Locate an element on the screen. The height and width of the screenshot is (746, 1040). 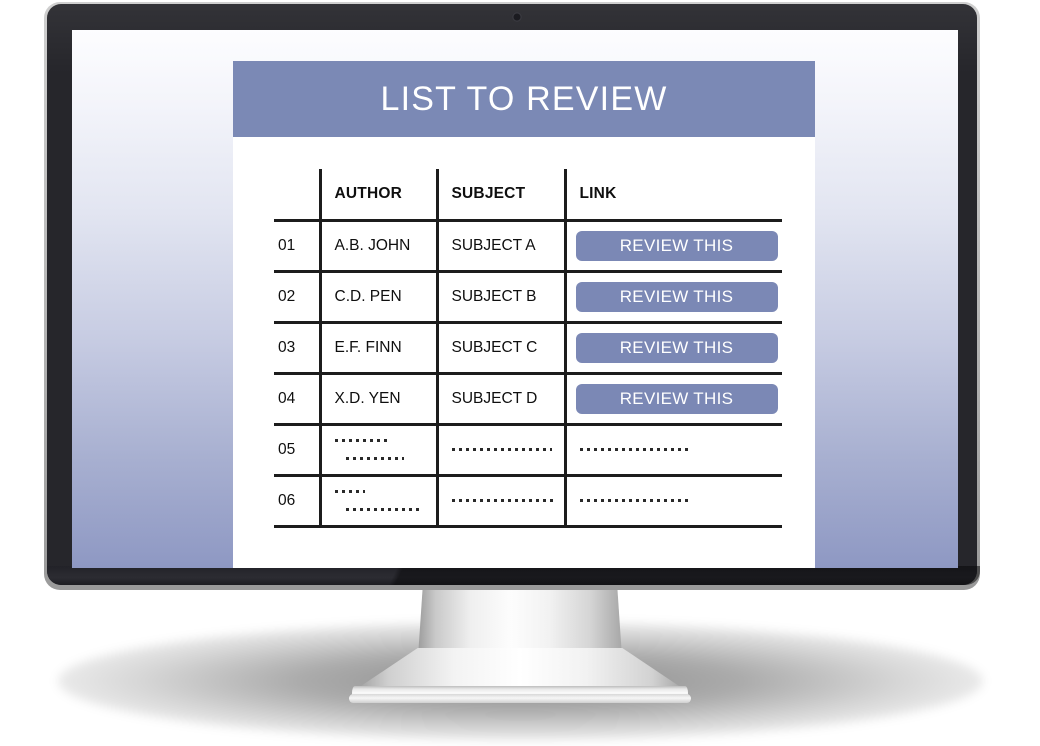
table-row: 02 C.D. PEN SUBJECT B REVIEW THIS is located at coordinates (528, 297).